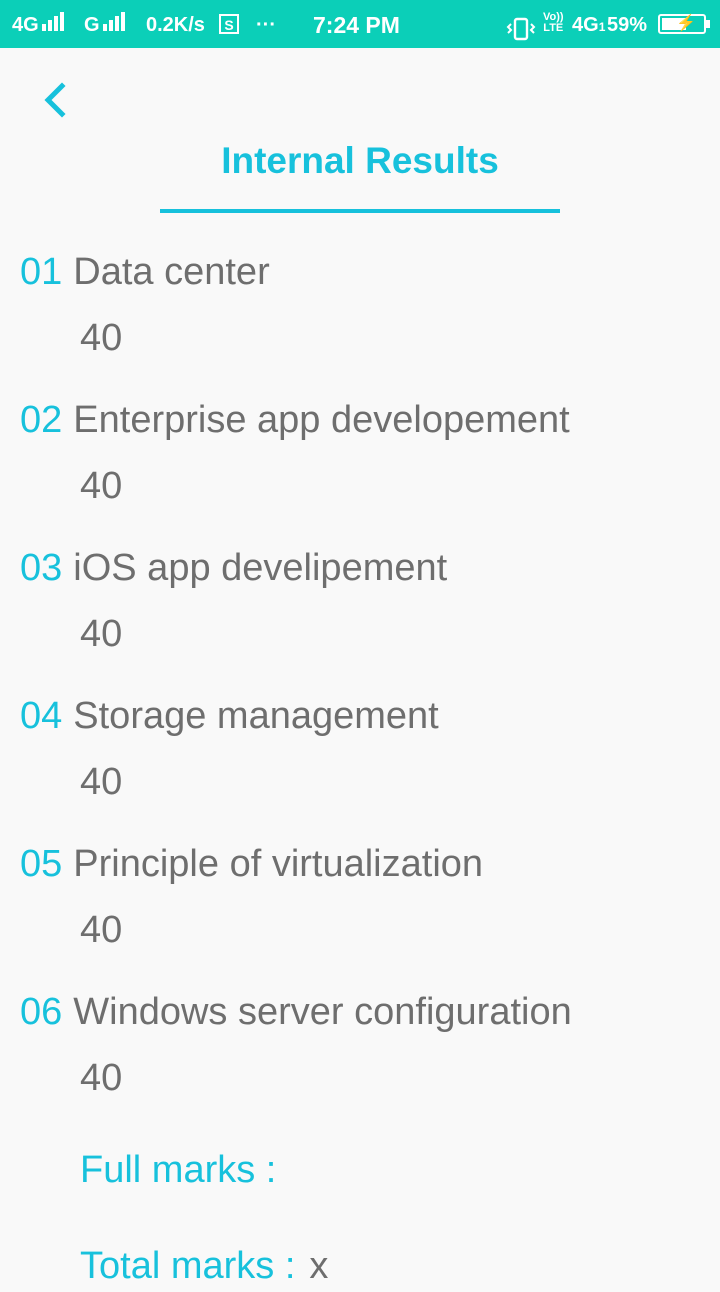  What do you see at coordinates (521, 26) in the screenshot?
I see `vibrate-icon` at bounding box center [521, 26].